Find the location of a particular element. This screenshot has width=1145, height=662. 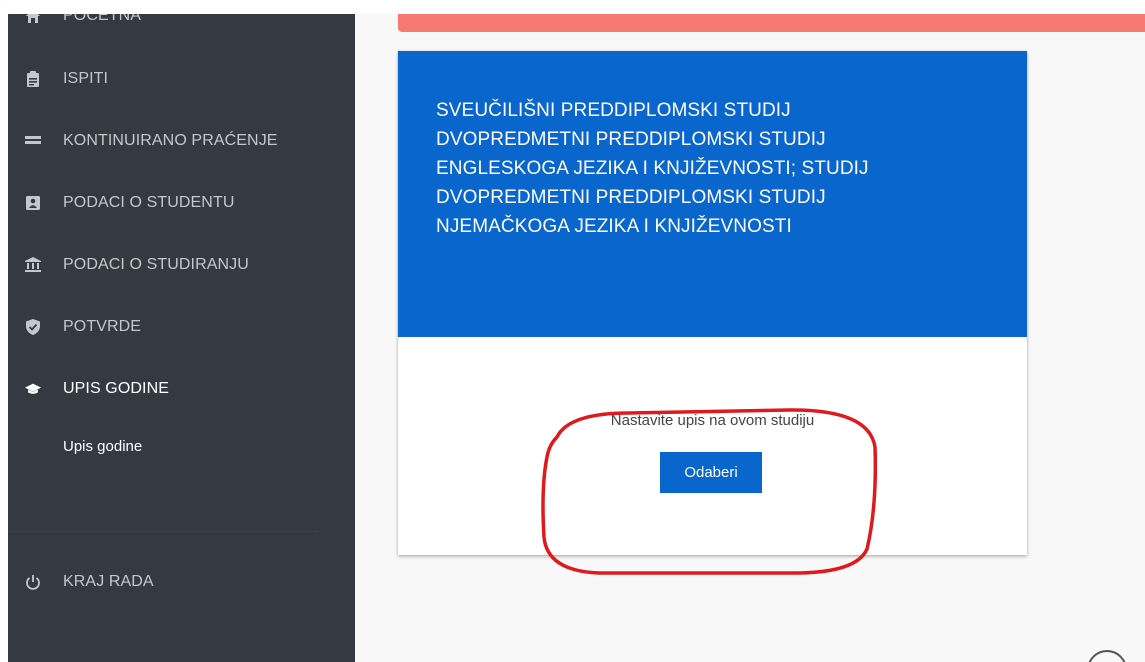

sidebar-divider is located at coordinates (163, 531).